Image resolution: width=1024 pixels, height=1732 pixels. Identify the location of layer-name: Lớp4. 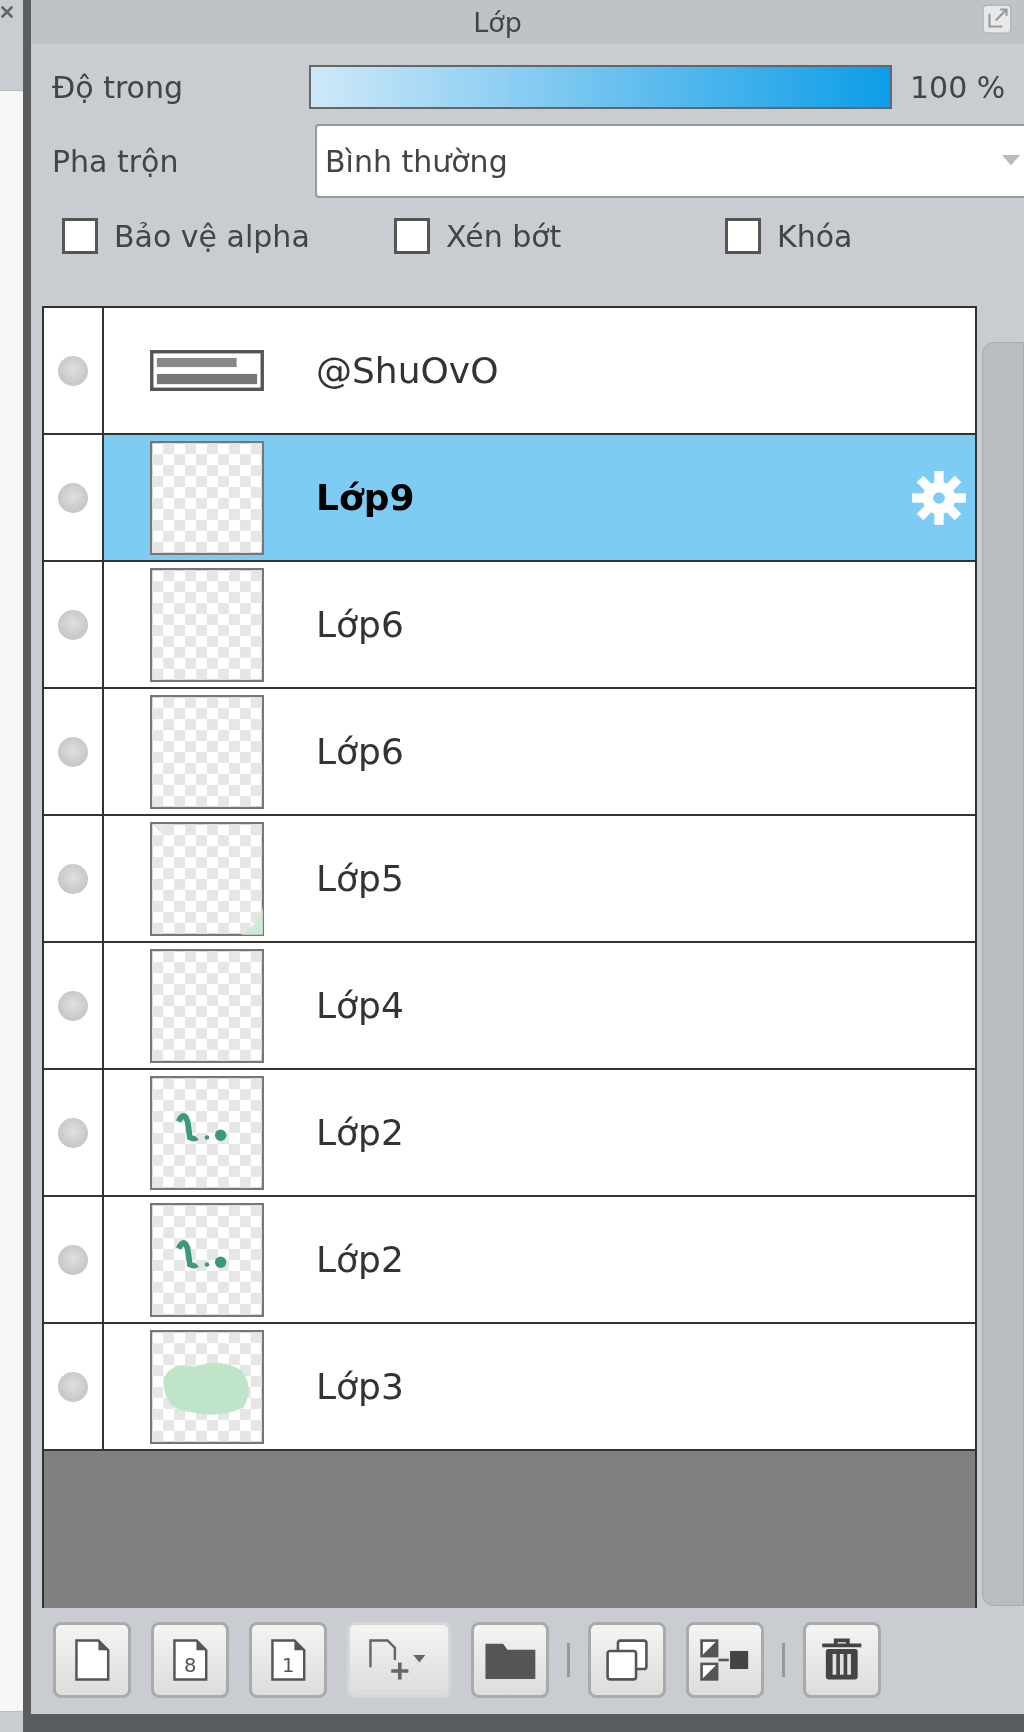
(360, 1005).